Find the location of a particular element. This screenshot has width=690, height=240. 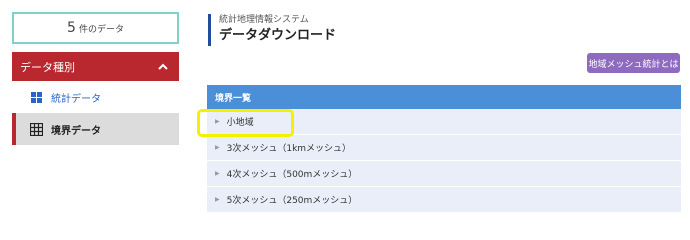

chevron-up-icon is located at coordinates (163, 66).